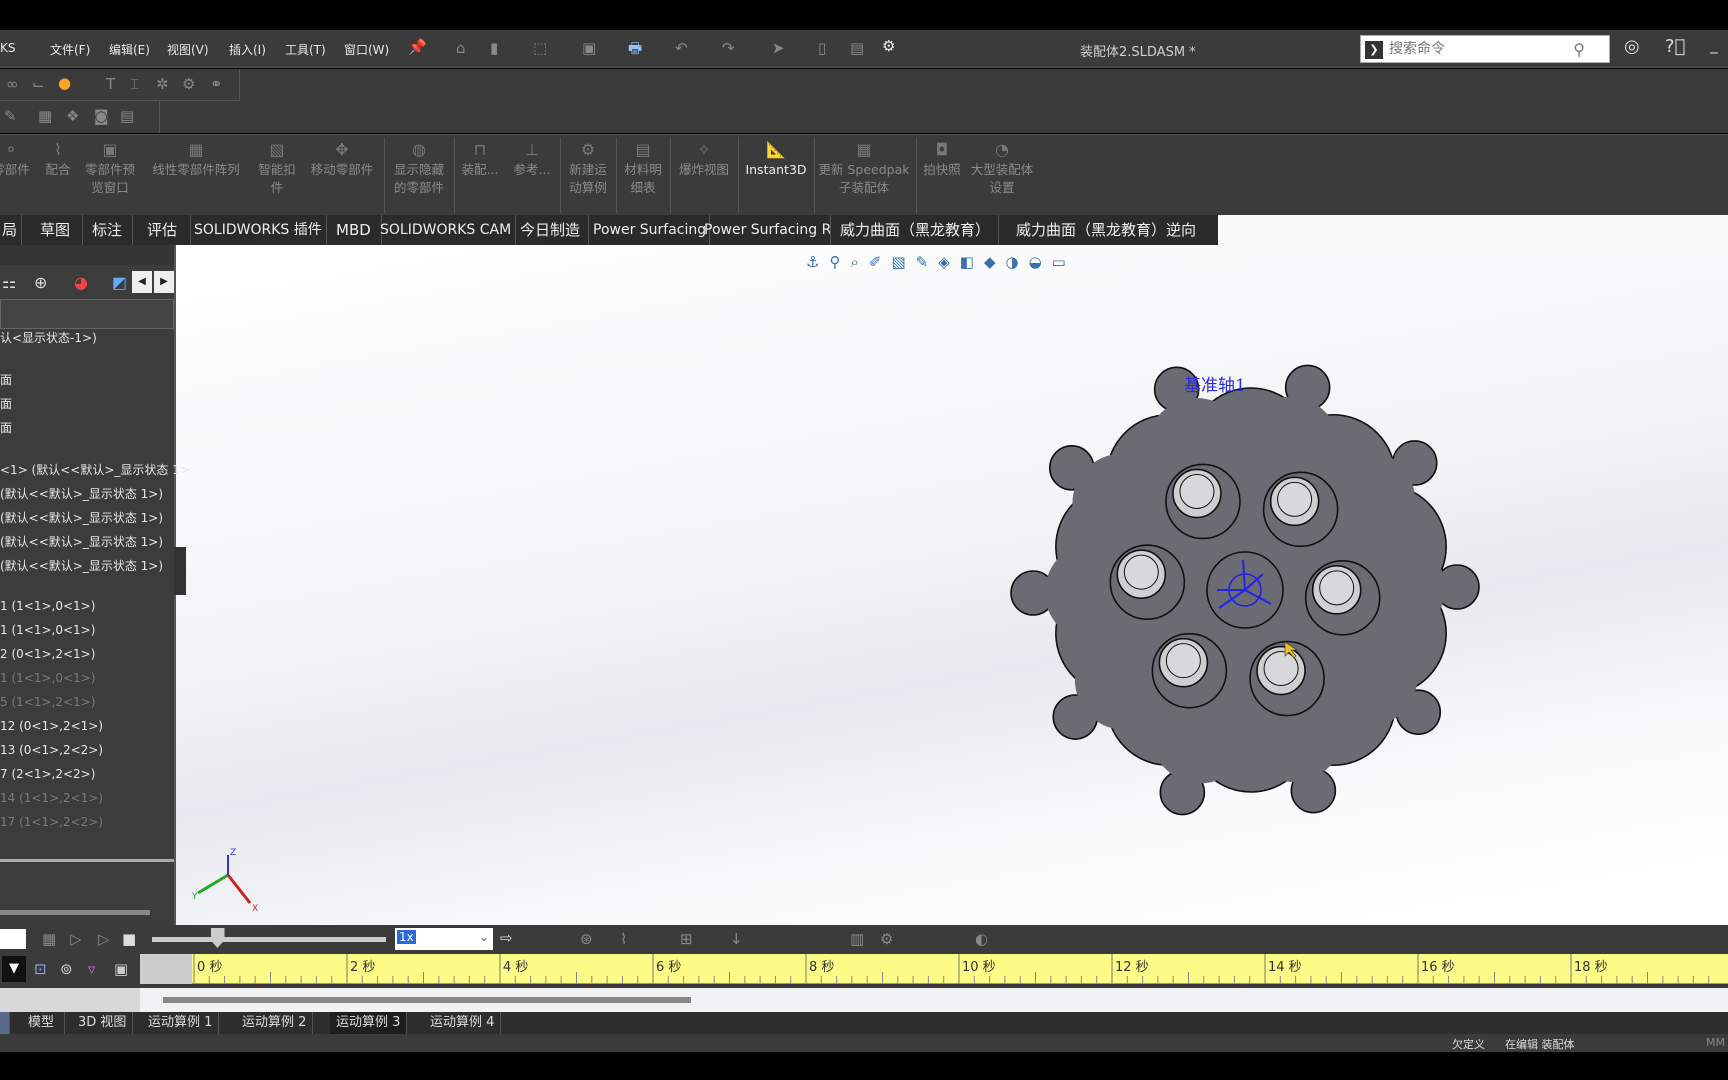 The height and width of the screenshot is (1080, 1728). I want to click on menu-file: 文件(F), so click(70, 49).